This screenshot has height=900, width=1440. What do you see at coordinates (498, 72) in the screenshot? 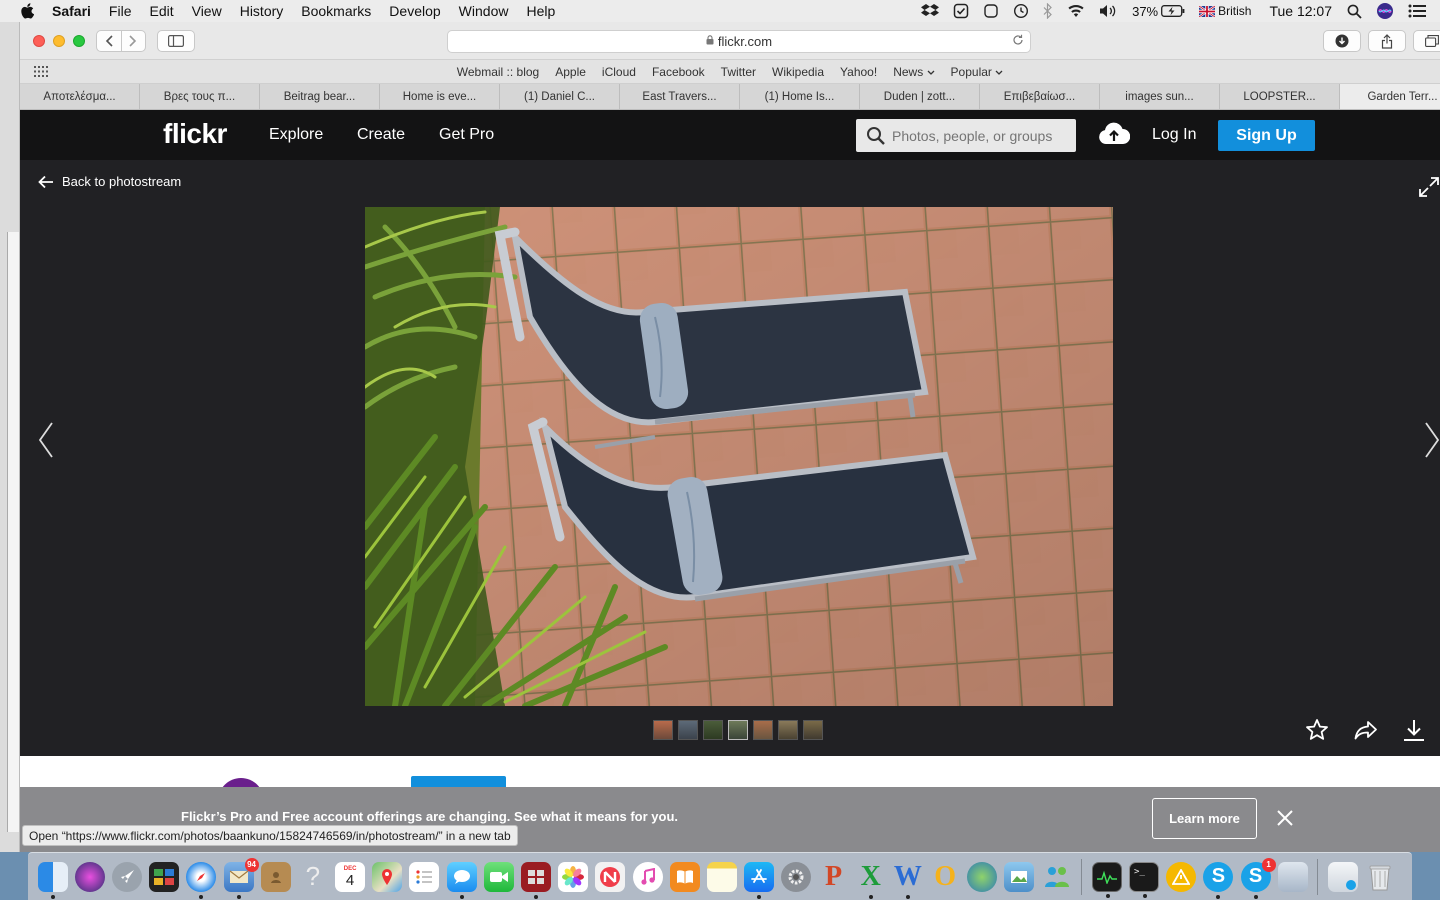
I see `favorite-webmail: Webmail :: blog` at bounding box center [498, 72].